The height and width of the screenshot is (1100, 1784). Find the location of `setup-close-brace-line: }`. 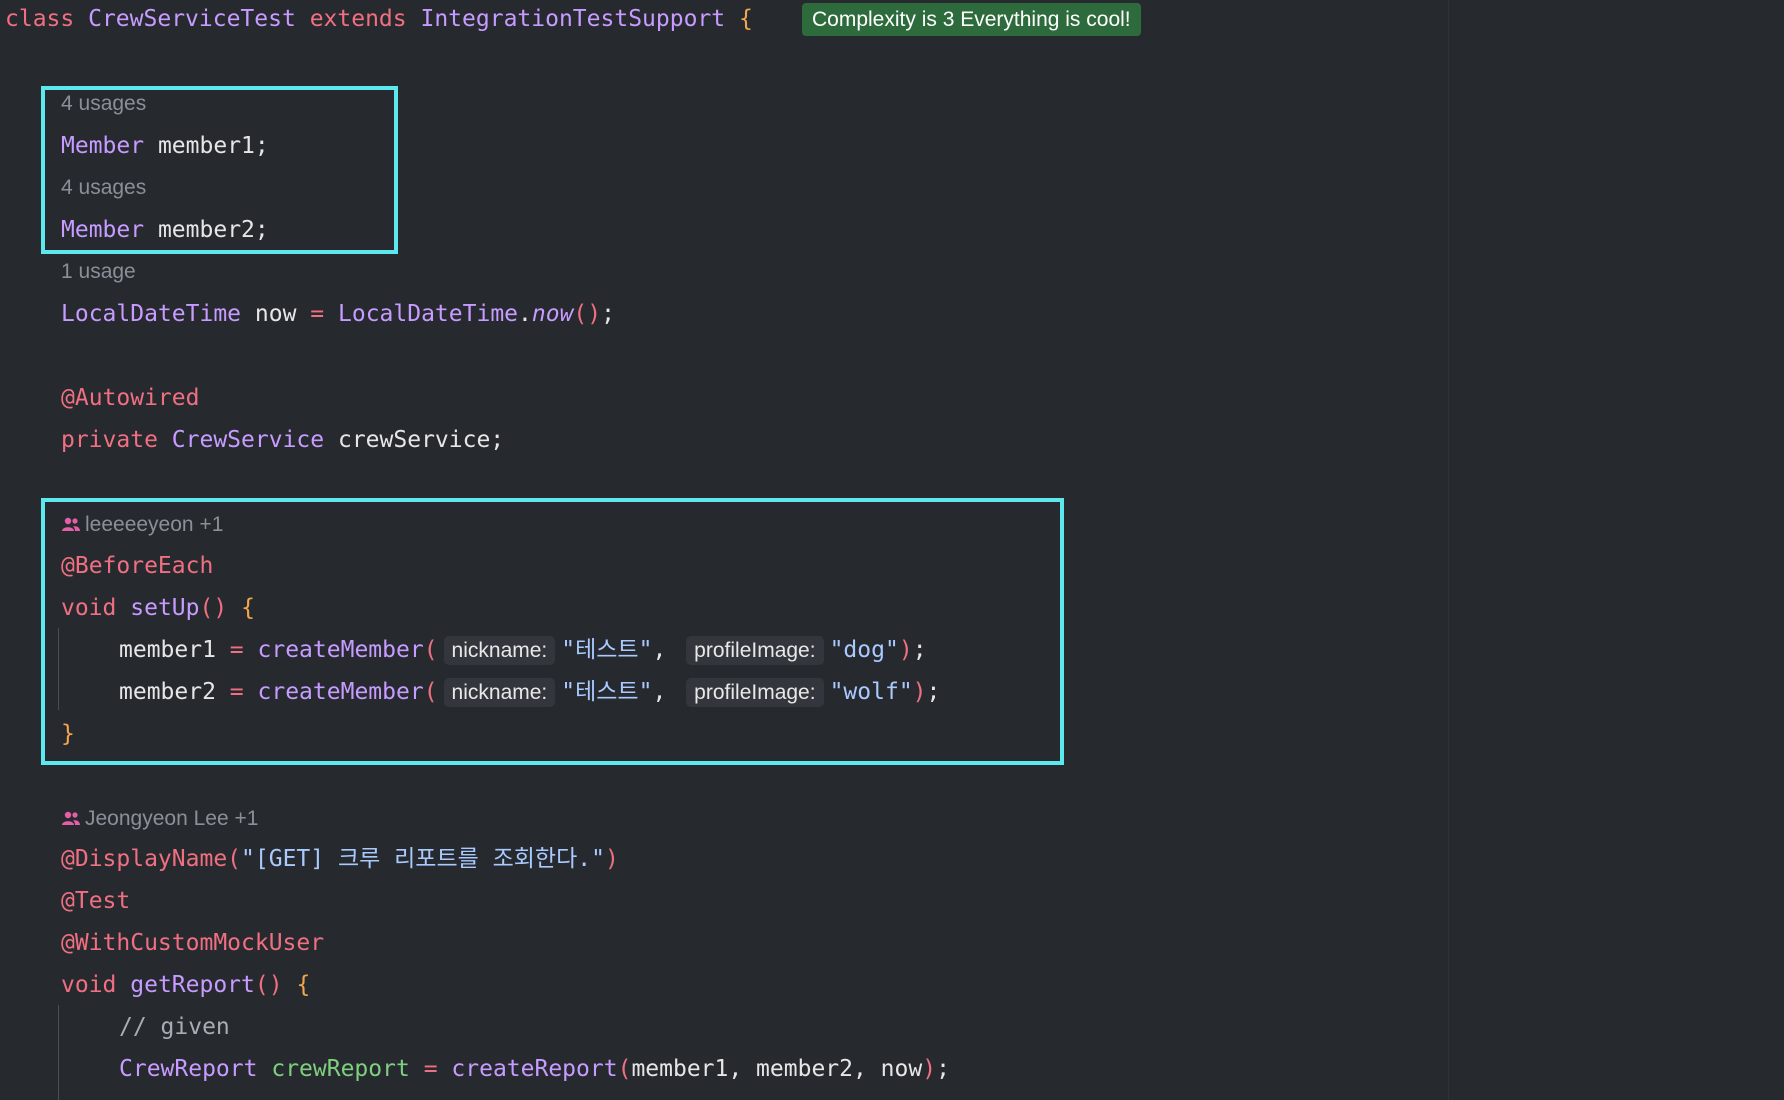

setup-close-brace-line: } is located at coordinates (68, 734).